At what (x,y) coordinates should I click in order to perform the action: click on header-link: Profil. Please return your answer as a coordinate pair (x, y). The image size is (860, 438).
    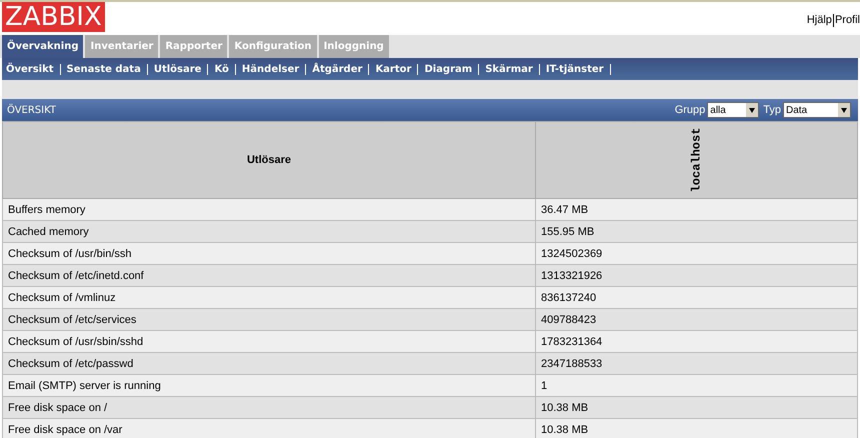
    Looking at the image, I should click on (847, 20).